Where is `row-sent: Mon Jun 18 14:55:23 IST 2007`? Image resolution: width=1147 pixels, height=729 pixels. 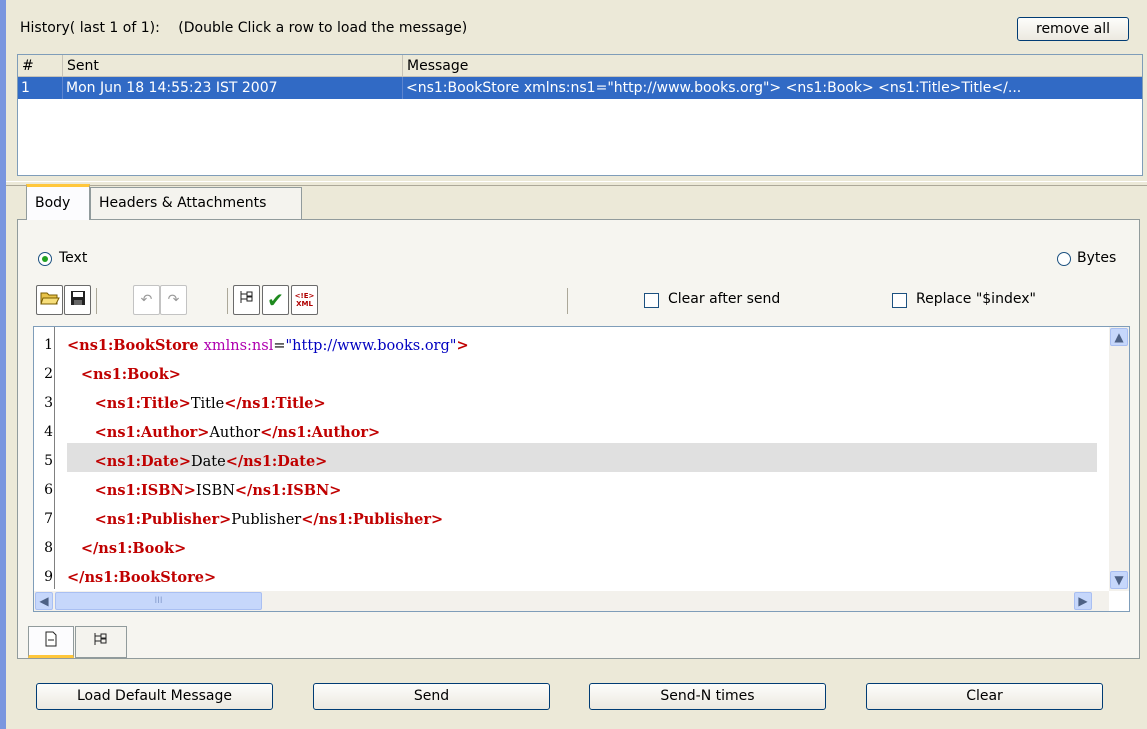
row-sent: Mon Jun 18 14:55:23 IST 2007 is located at coordinates (233, 88).